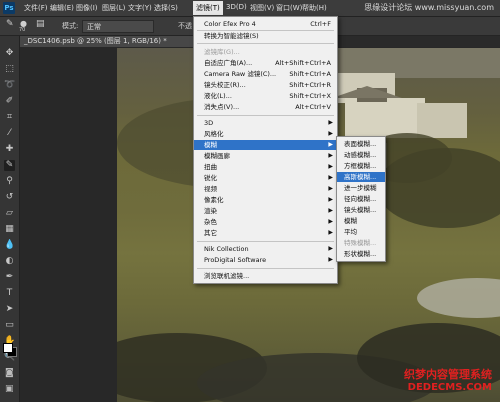  What do you see at coordinates (262, 8) in the screenshot?
I see `menu-view: 视图(V)` at bounding box center [262, 8].